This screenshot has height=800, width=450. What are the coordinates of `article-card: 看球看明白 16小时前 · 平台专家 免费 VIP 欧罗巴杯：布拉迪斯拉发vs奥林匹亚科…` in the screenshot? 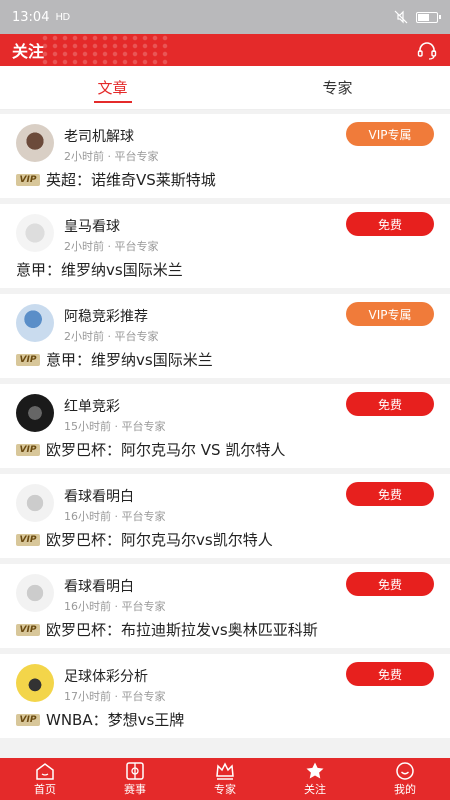 It's located at (225, 606).